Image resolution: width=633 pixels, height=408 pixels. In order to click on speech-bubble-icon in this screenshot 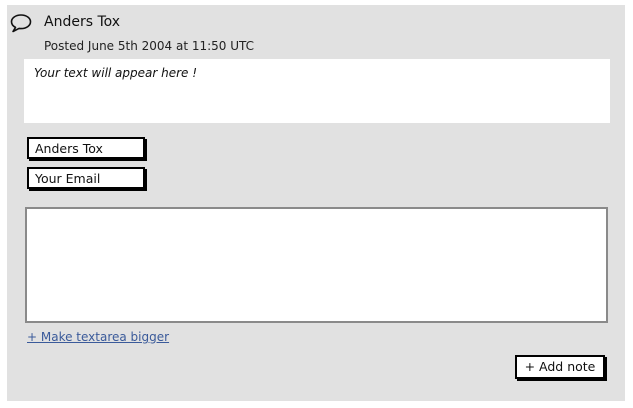, I will do `click(21, 23)`.